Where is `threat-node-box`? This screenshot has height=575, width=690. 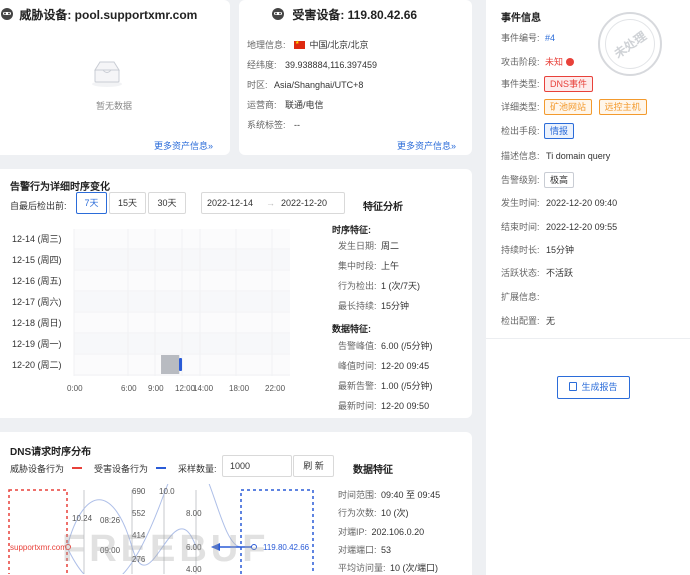
threat-node-box is located at coordinates (38, 531).